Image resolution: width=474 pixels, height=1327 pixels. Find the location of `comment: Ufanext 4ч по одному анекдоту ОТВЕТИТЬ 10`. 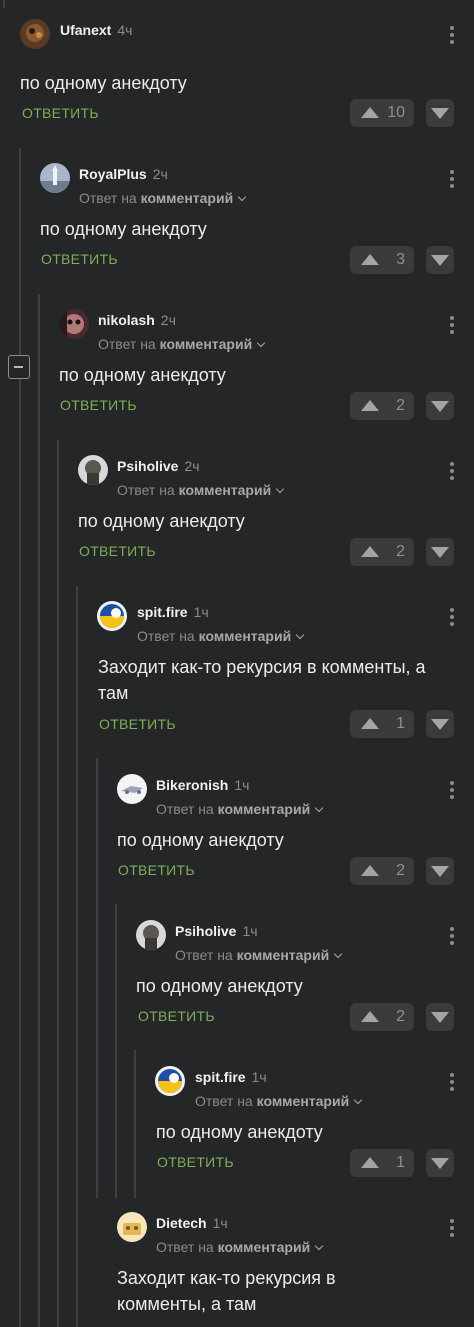

comment: Ufanext 4ч по одному анекдоту ОТВЕТИТЬ 10 is located at coordinates (247, 76).